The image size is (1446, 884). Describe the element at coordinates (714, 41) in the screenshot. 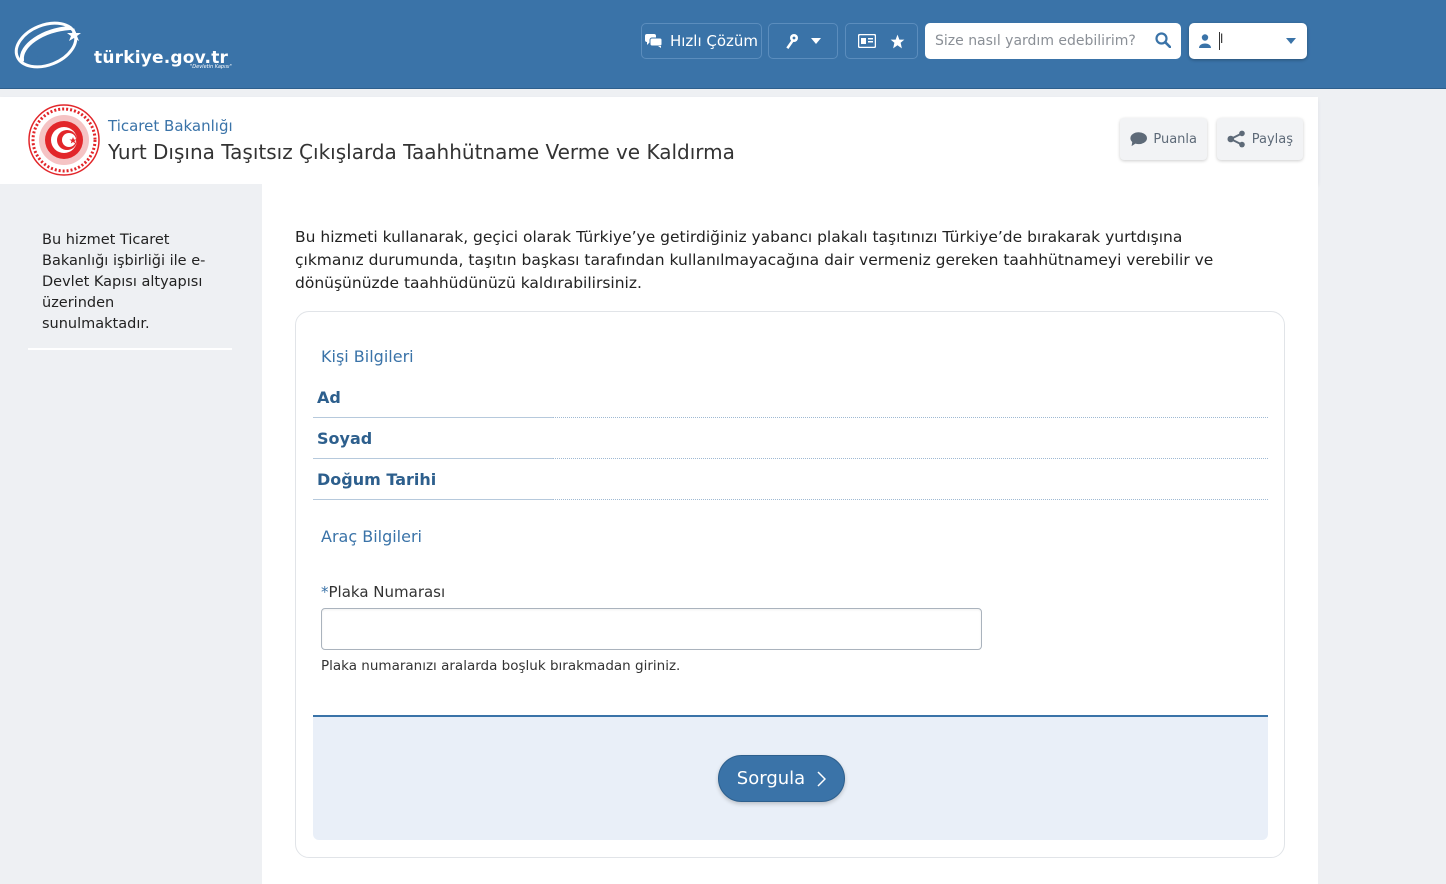

I see `quick-solution-label: Hızlı Çözüm` at that location.